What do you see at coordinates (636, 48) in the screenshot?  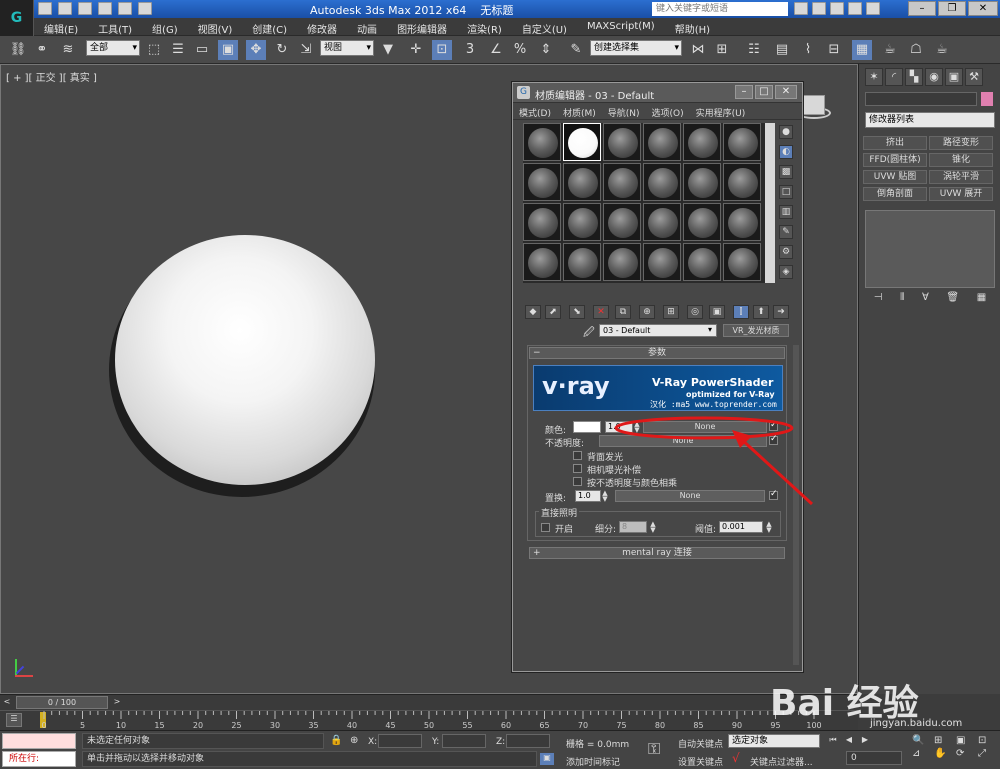 I see `named-selection-dropdown: 创建选择集` at bounding box center [636, 48].